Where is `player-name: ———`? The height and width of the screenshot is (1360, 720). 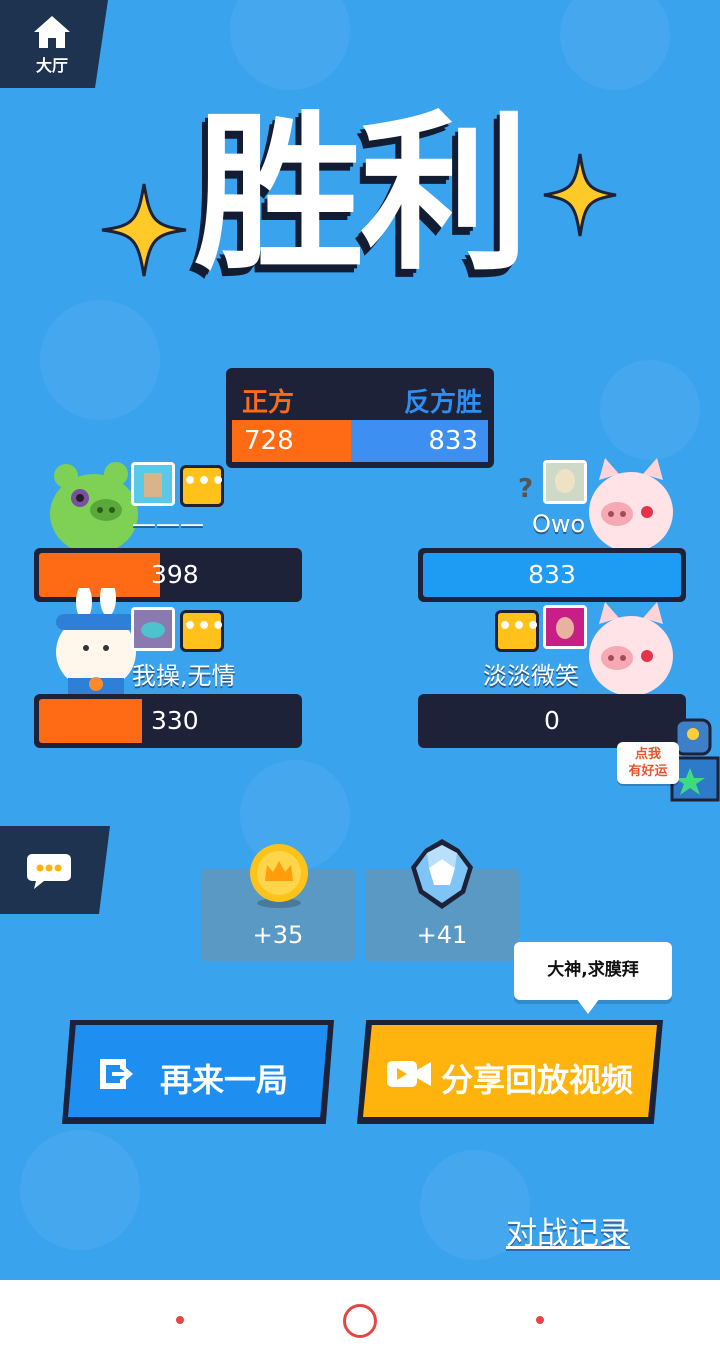 player-name: ——— is located at coordinates (168, 524).